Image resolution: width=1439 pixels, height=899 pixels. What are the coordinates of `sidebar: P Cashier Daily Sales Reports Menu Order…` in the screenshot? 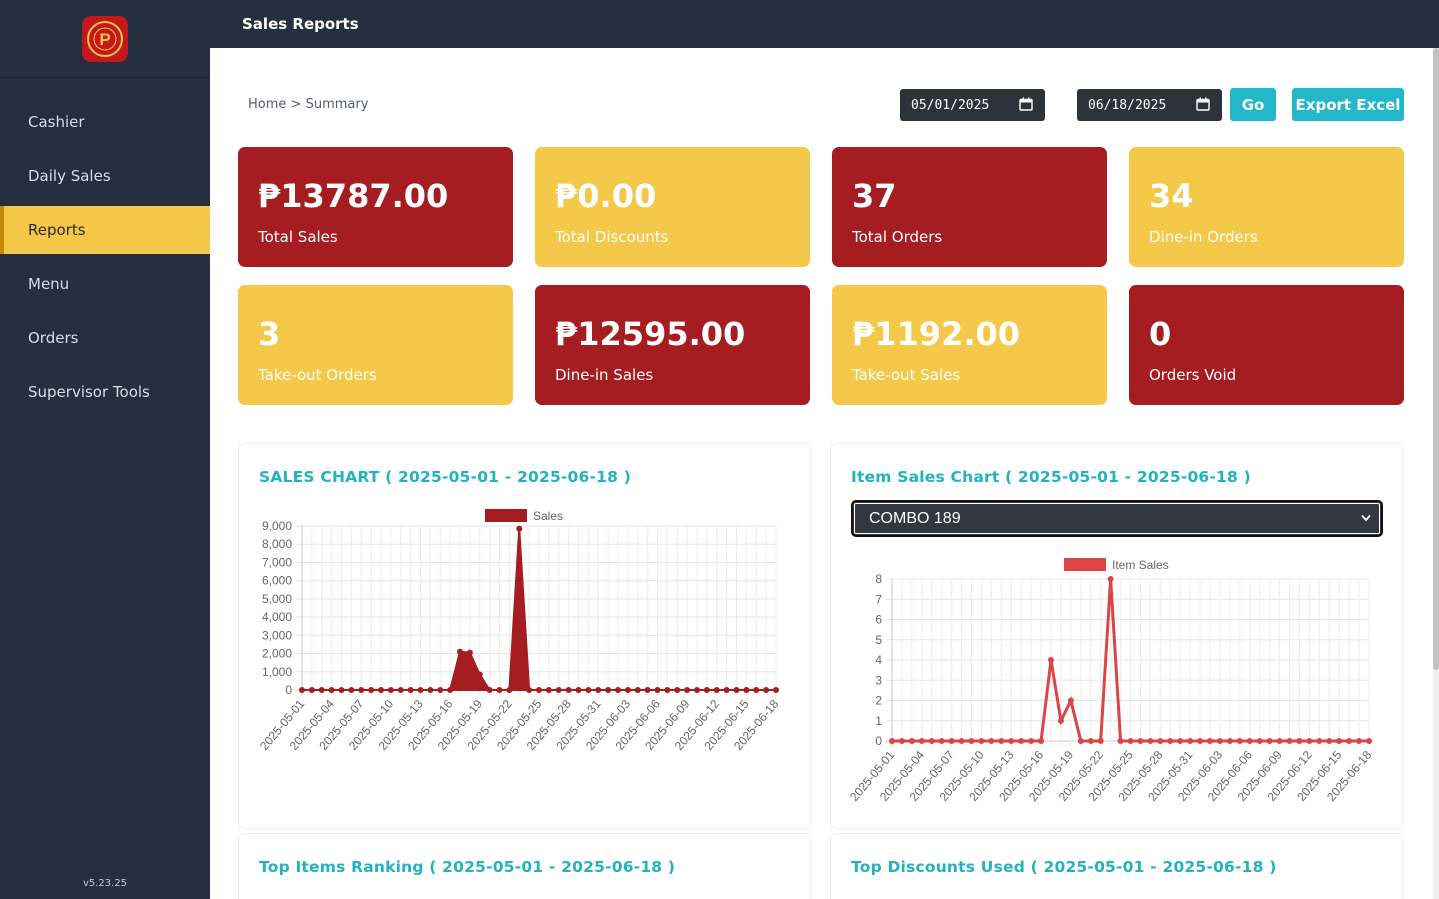 It's located at (105, 449).